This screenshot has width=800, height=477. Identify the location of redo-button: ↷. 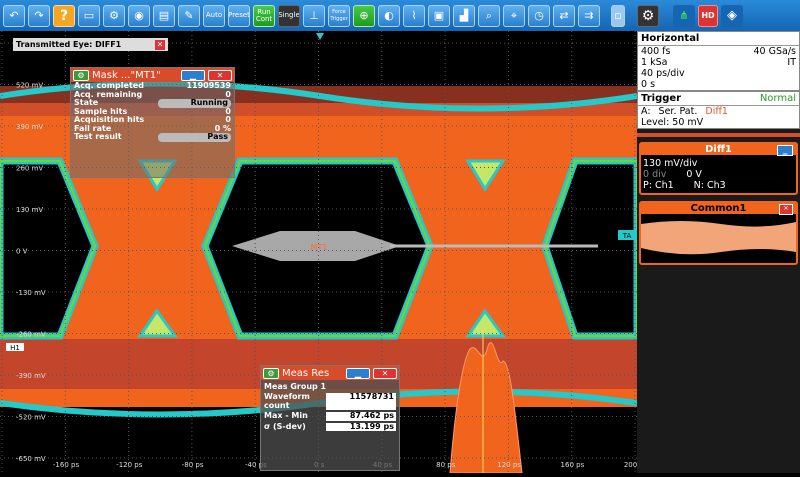
(39, 15).